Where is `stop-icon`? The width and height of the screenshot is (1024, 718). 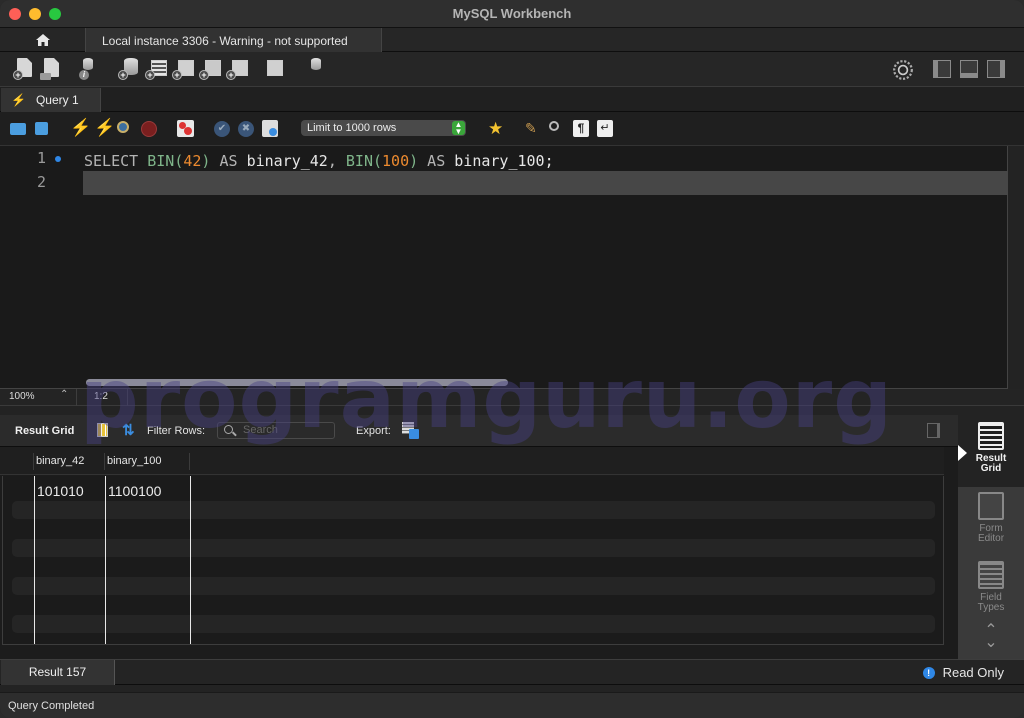
stop-icon is located at coordinates (149, 129).